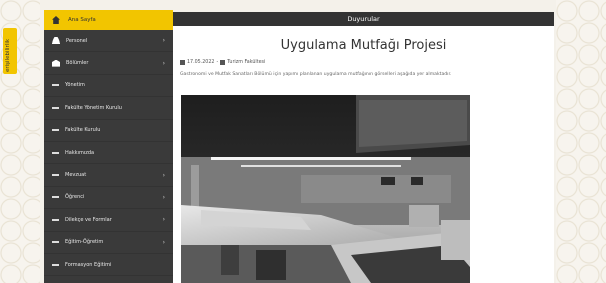 Image resolution: width=606 pixels, height=283 pixels. I want to click on sidebar-item-5: Fakülte Kurulu, so click(108, 131).